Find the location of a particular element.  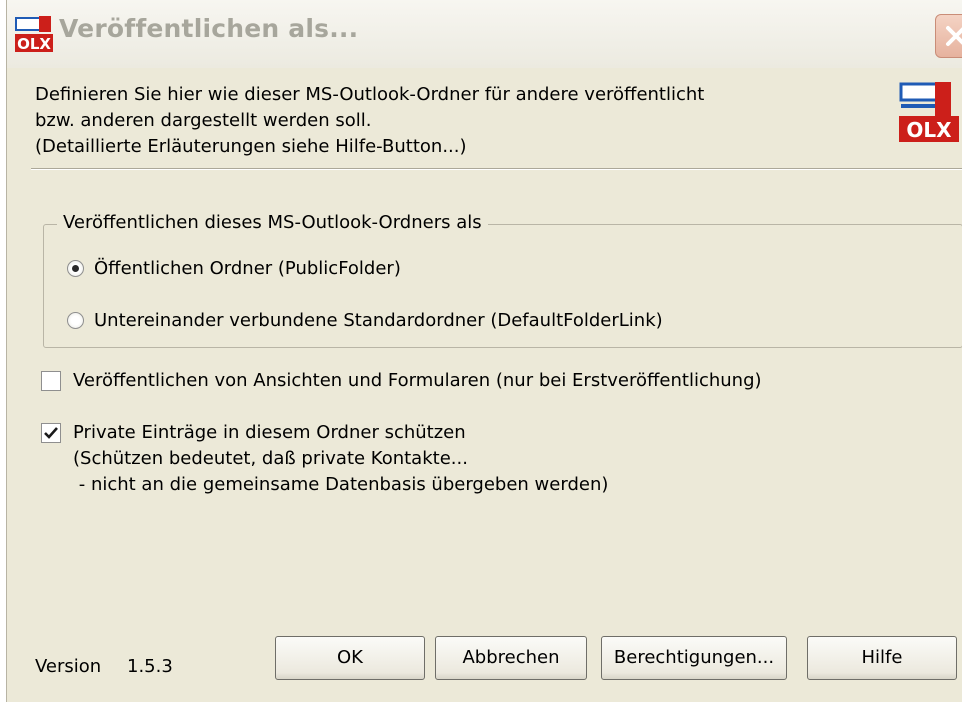

cancel-button: Abbrechen is located at coordinates (511, 658).